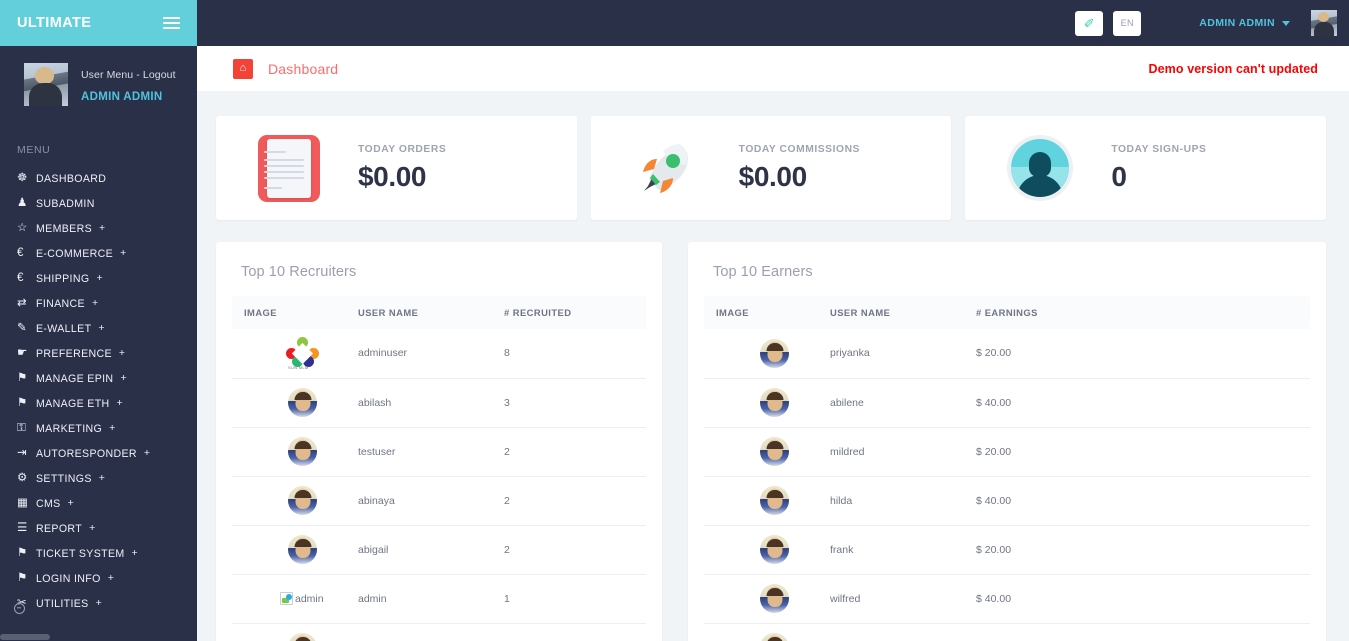 This screenshot has height=641, width=1349. What do you see at coordinates (1244, 23) in the screenshot?
I see `admin-dropdown: ADMIN ADMIN` at bounding box center [1244, 23].